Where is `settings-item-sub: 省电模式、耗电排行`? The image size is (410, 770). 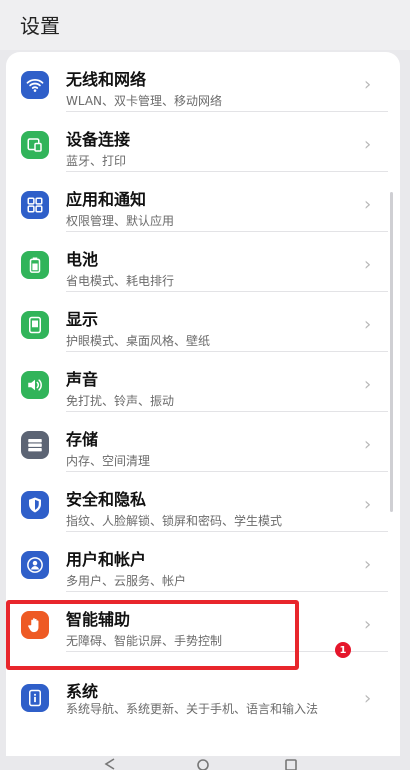
settings-item-sub: 省电模式、耗电排行 is located at coordinates (120, 281).